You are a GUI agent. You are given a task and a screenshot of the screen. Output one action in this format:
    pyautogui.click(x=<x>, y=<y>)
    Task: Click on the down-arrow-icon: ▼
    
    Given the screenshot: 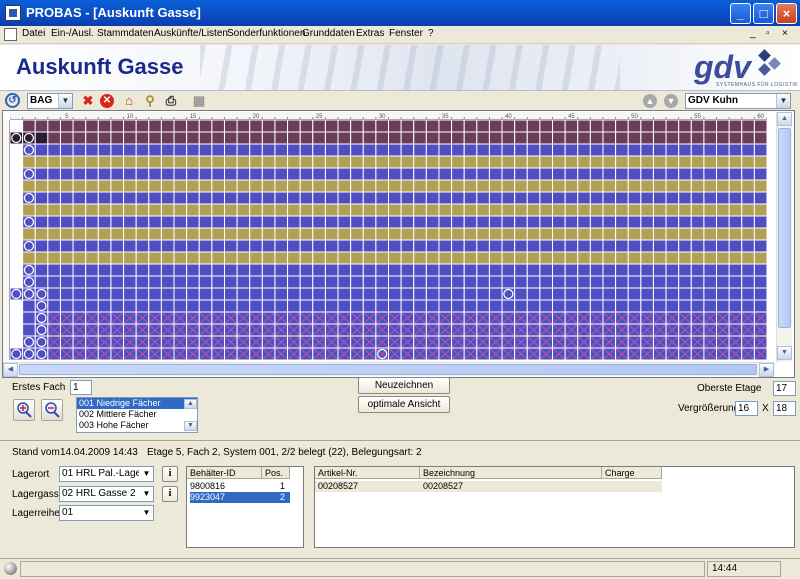 What is the action you would take?
    pyautogui.click(x=671, y=101)
    